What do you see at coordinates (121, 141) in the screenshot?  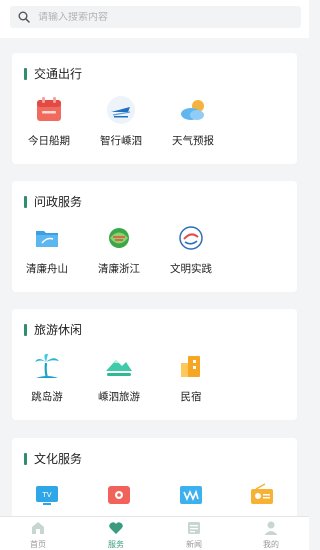 I see `service-item-label: 智行嵊泗` at bounding box center [121, 141].